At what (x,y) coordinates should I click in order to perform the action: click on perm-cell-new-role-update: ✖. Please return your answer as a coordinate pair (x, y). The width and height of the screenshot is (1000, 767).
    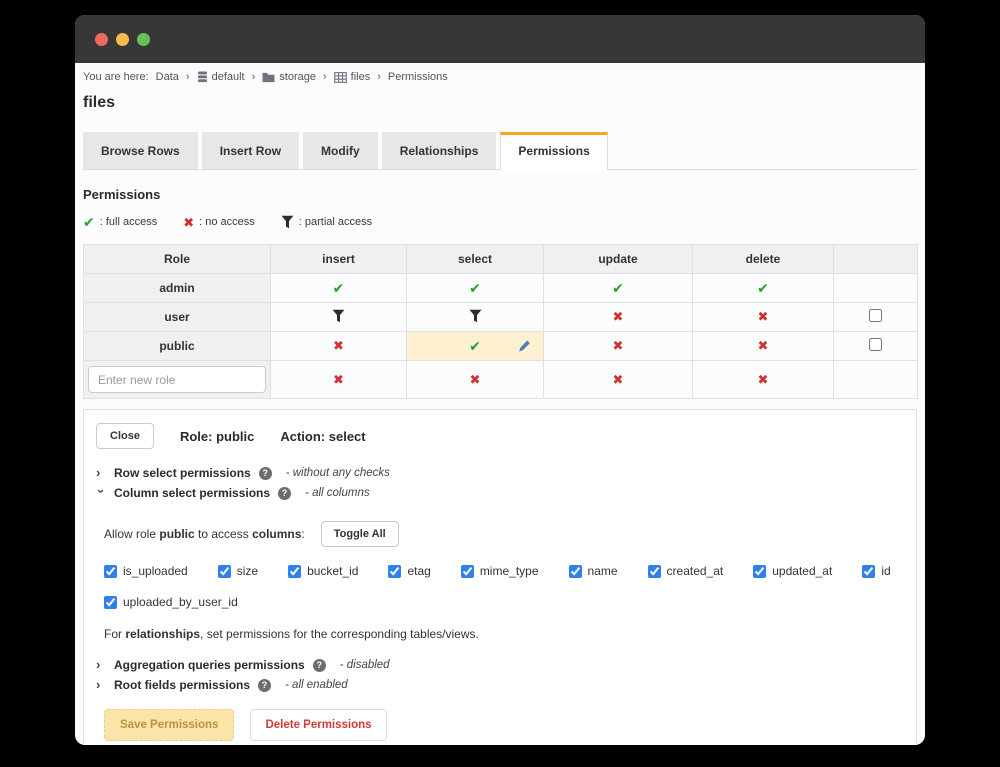
    Looking at the image, I should click on (618, 379).